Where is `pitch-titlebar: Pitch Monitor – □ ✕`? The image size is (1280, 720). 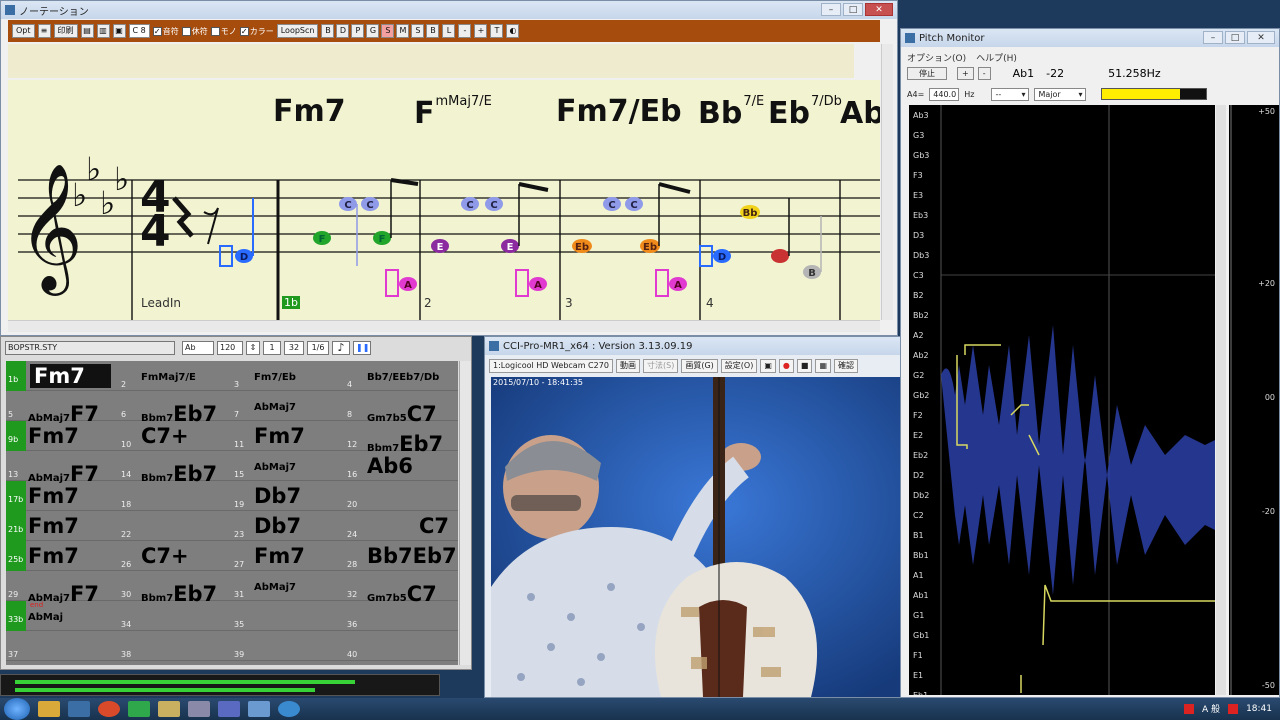 pitch-titlebar: Pitch Monitor – □ ✕ is located at coordinates (1090, 38).